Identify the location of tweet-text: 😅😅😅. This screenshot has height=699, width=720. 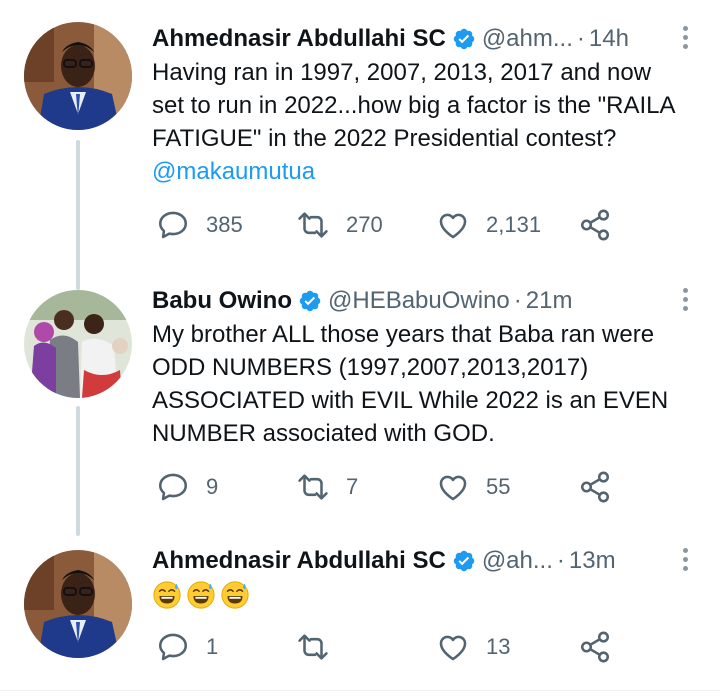
(416, 599).